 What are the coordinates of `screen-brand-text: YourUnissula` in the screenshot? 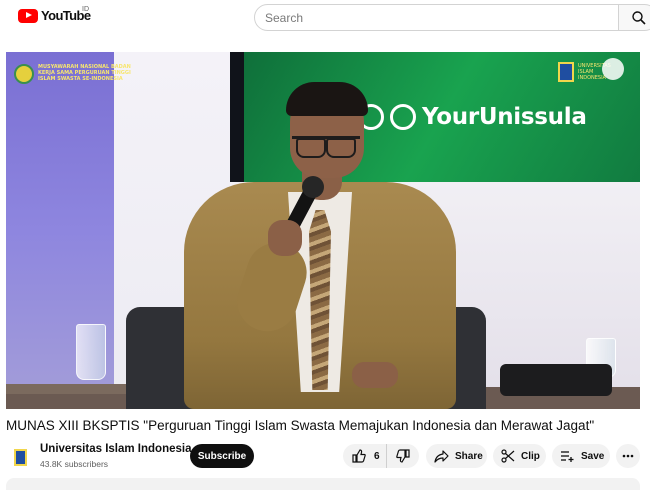 It's located at (504, 117).